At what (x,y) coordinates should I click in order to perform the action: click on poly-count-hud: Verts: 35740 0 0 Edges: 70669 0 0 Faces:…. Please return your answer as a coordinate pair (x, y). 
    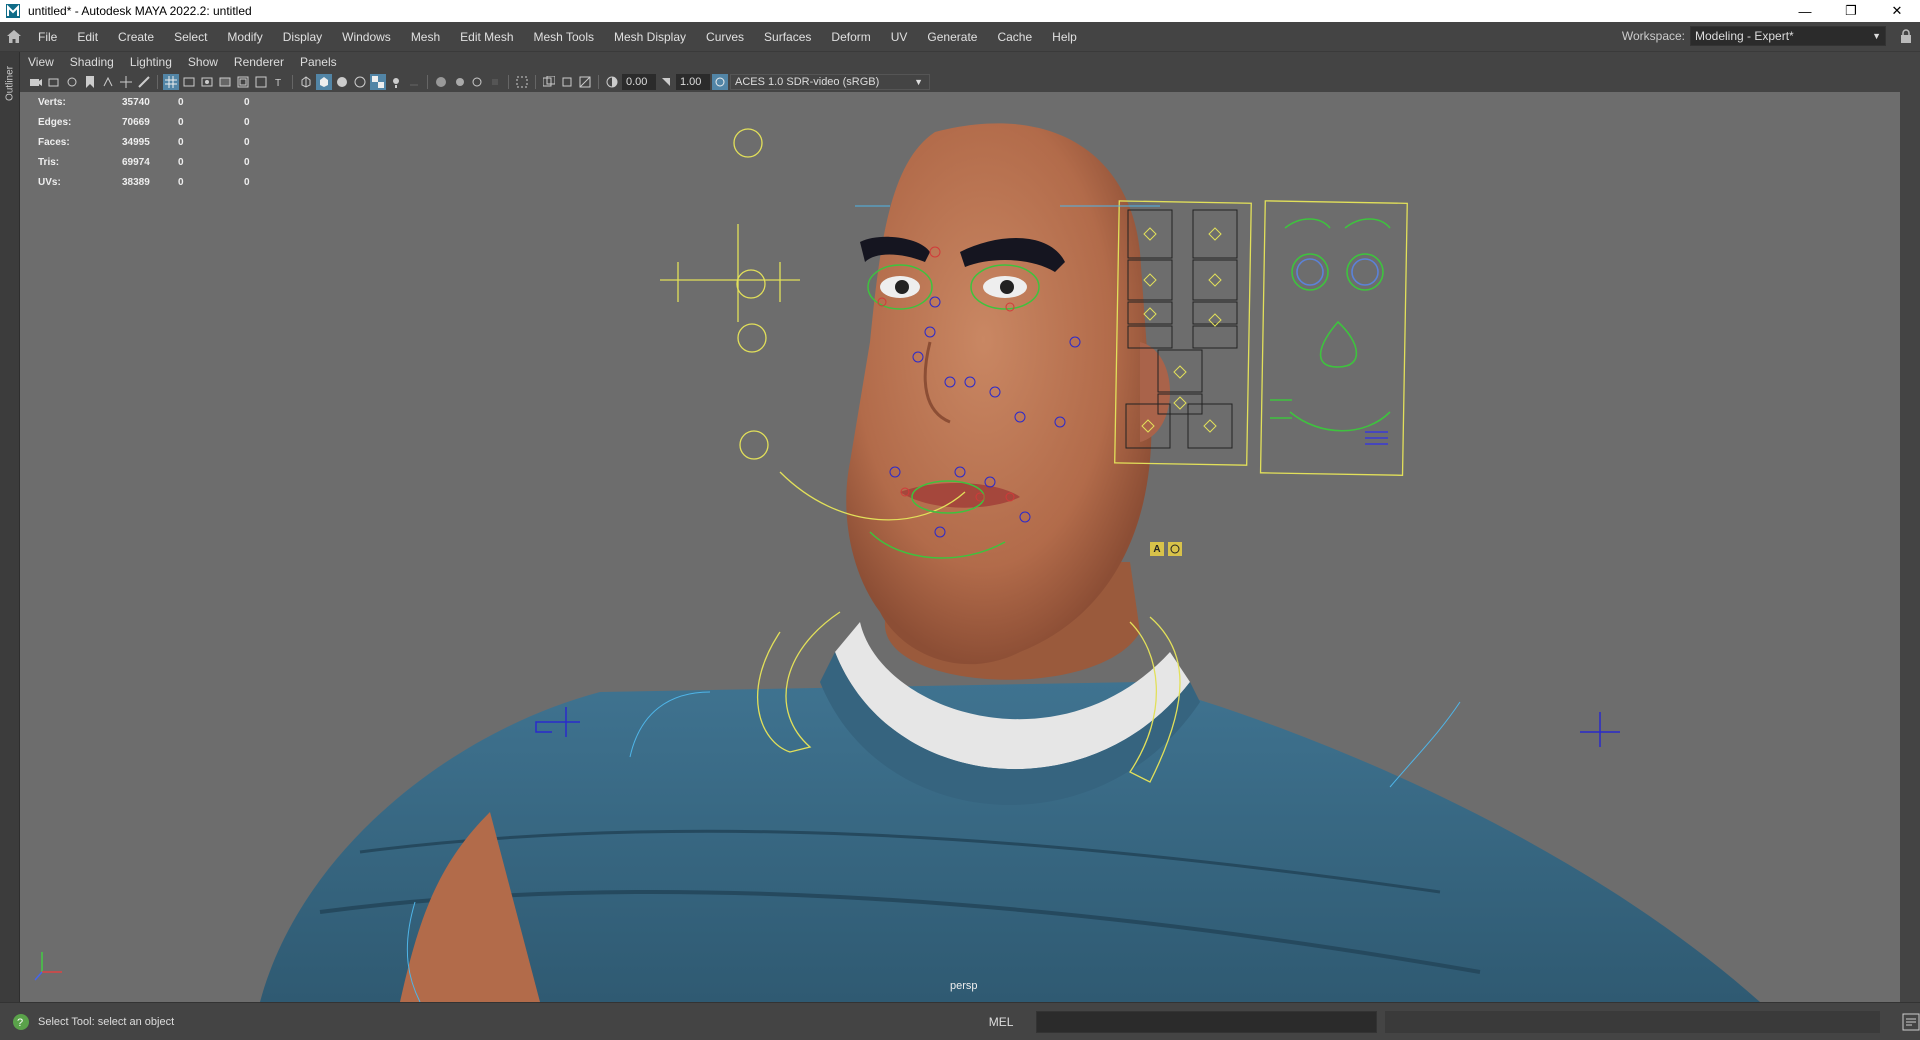
    Looking at the image, I should click on (174, 142).